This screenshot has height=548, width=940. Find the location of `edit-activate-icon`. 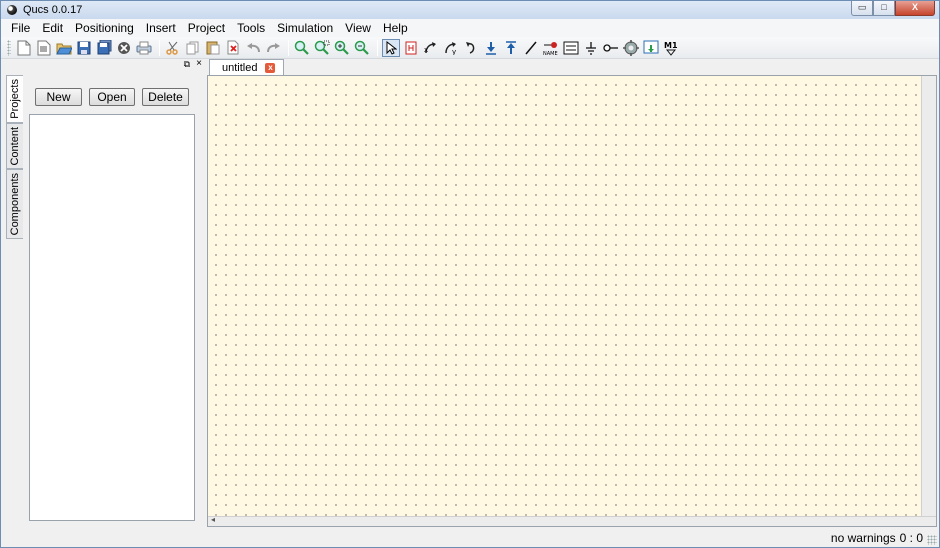

edit-activate-icon is located at coordinates (411, 48).